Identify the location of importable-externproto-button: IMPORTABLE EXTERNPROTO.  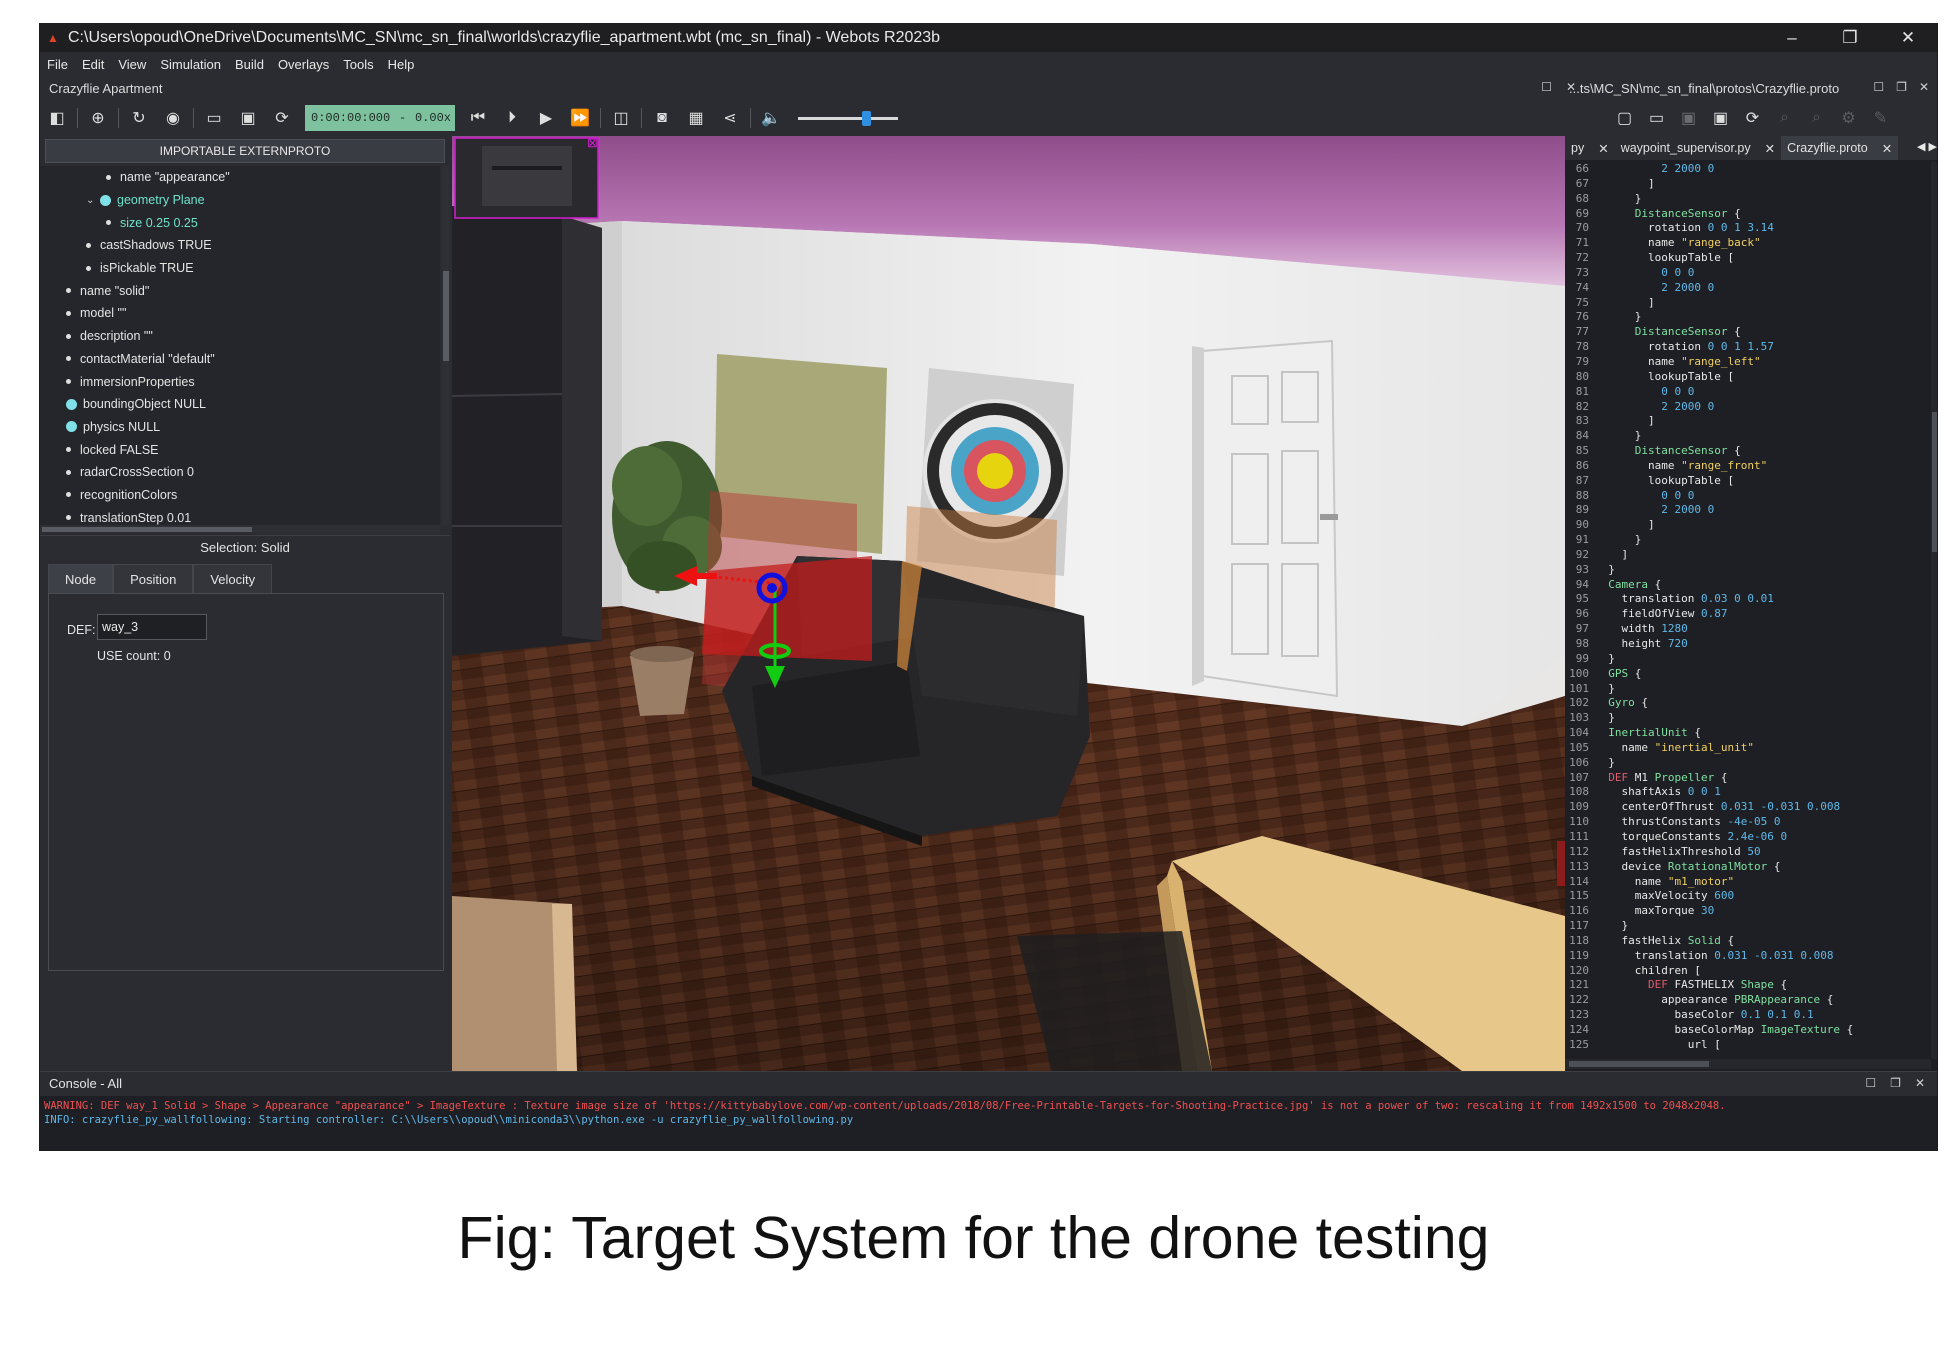
(245, 151).